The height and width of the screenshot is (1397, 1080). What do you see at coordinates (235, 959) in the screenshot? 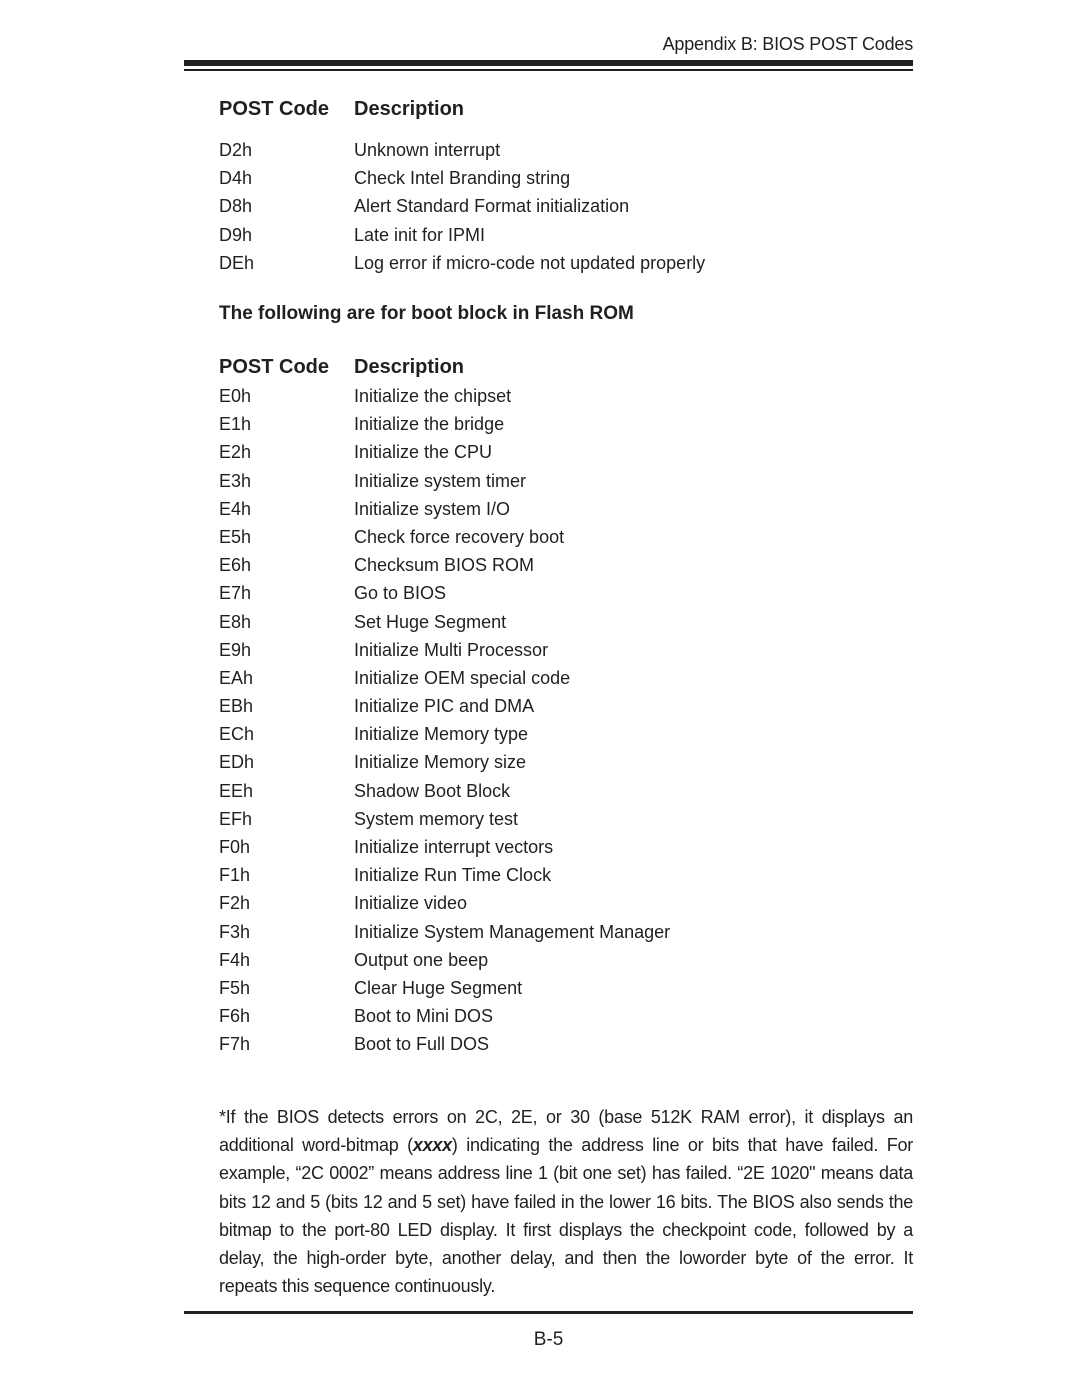
I see `post-code: F4h` at bounding box center [235, 959].